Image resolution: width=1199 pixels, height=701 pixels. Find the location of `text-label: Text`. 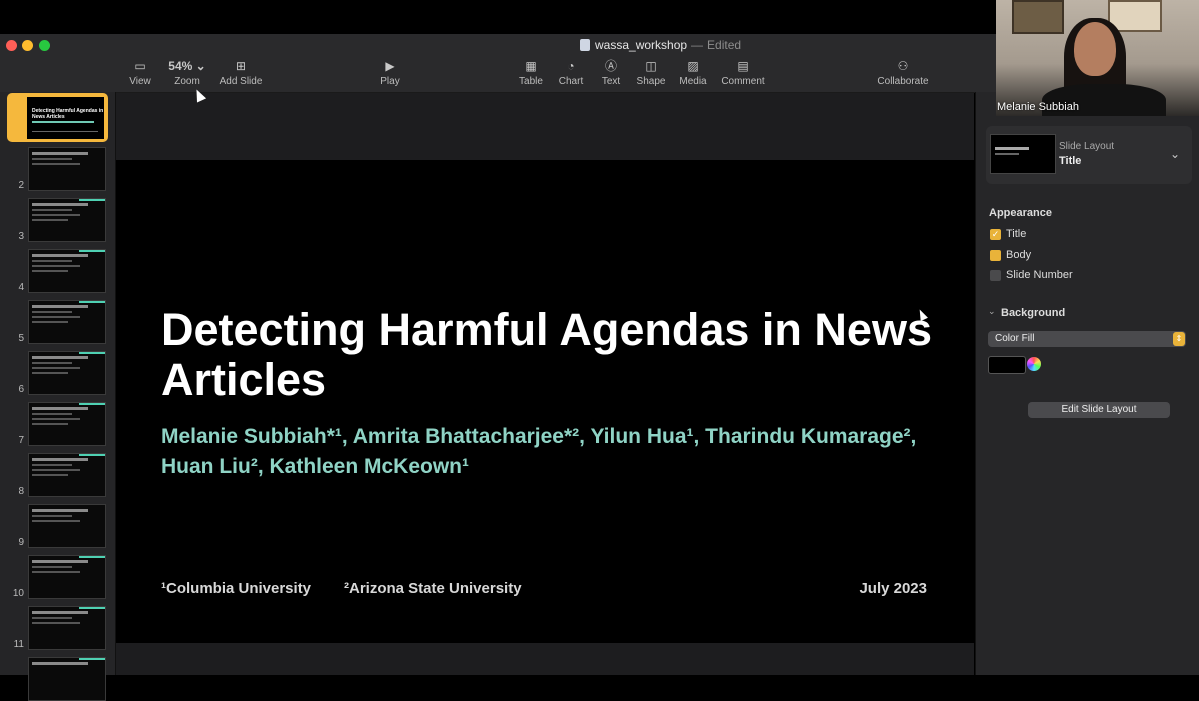

text-label: Text is located at coordinates (611, 81).